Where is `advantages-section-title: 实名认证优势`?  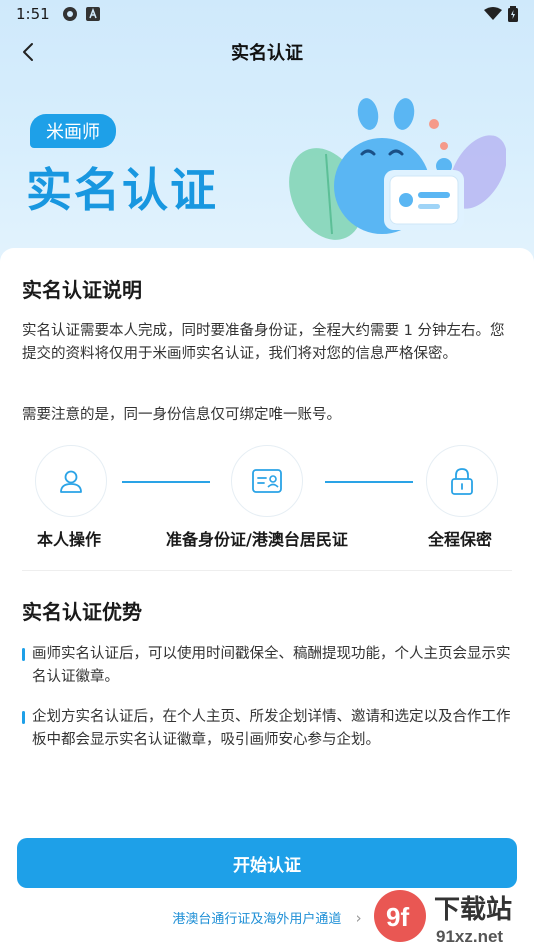
advantages-section-title: 实名认证优势 is located at coordinates (82, 612).